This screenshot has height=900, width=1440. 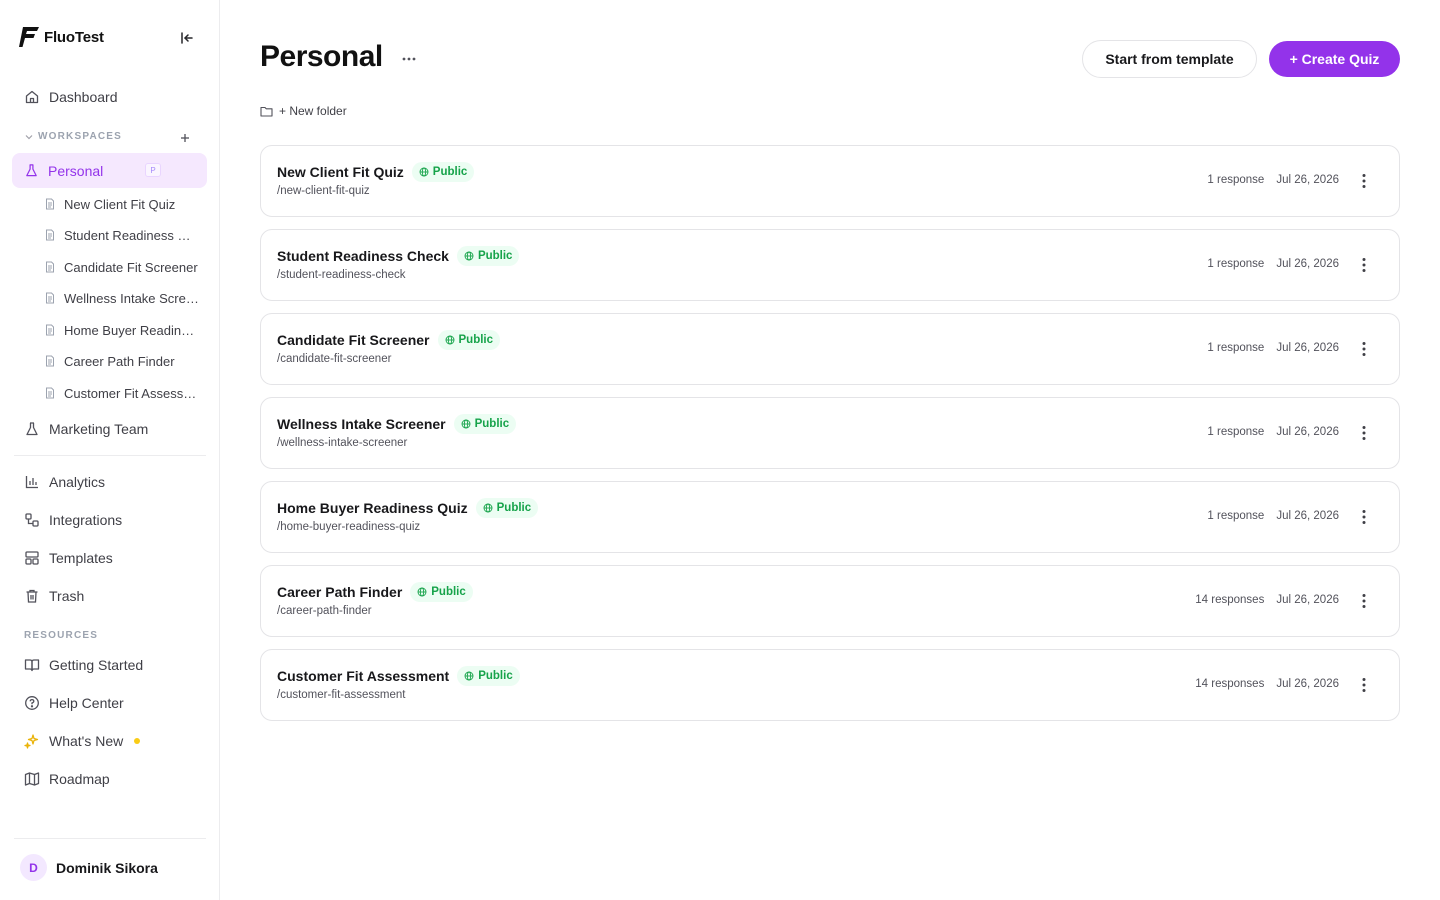 I want to click on brand-name: FluoTest, so click(x=74, y=37).